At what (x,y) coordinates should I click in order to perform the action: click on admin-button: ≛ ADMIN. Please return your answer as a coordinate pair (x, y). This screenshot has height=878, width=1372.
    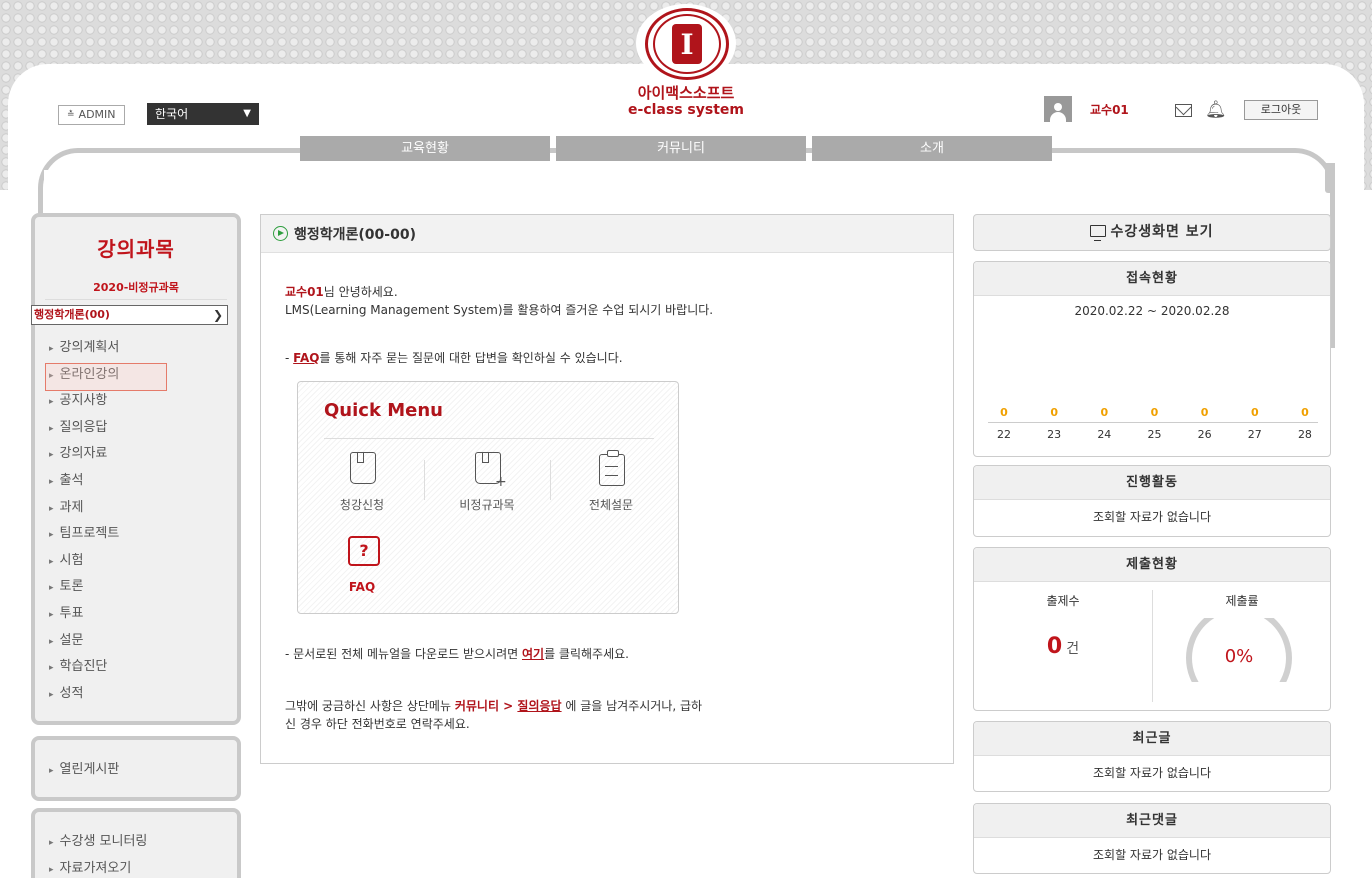
    Looking at the image, I should click on (91, 115).